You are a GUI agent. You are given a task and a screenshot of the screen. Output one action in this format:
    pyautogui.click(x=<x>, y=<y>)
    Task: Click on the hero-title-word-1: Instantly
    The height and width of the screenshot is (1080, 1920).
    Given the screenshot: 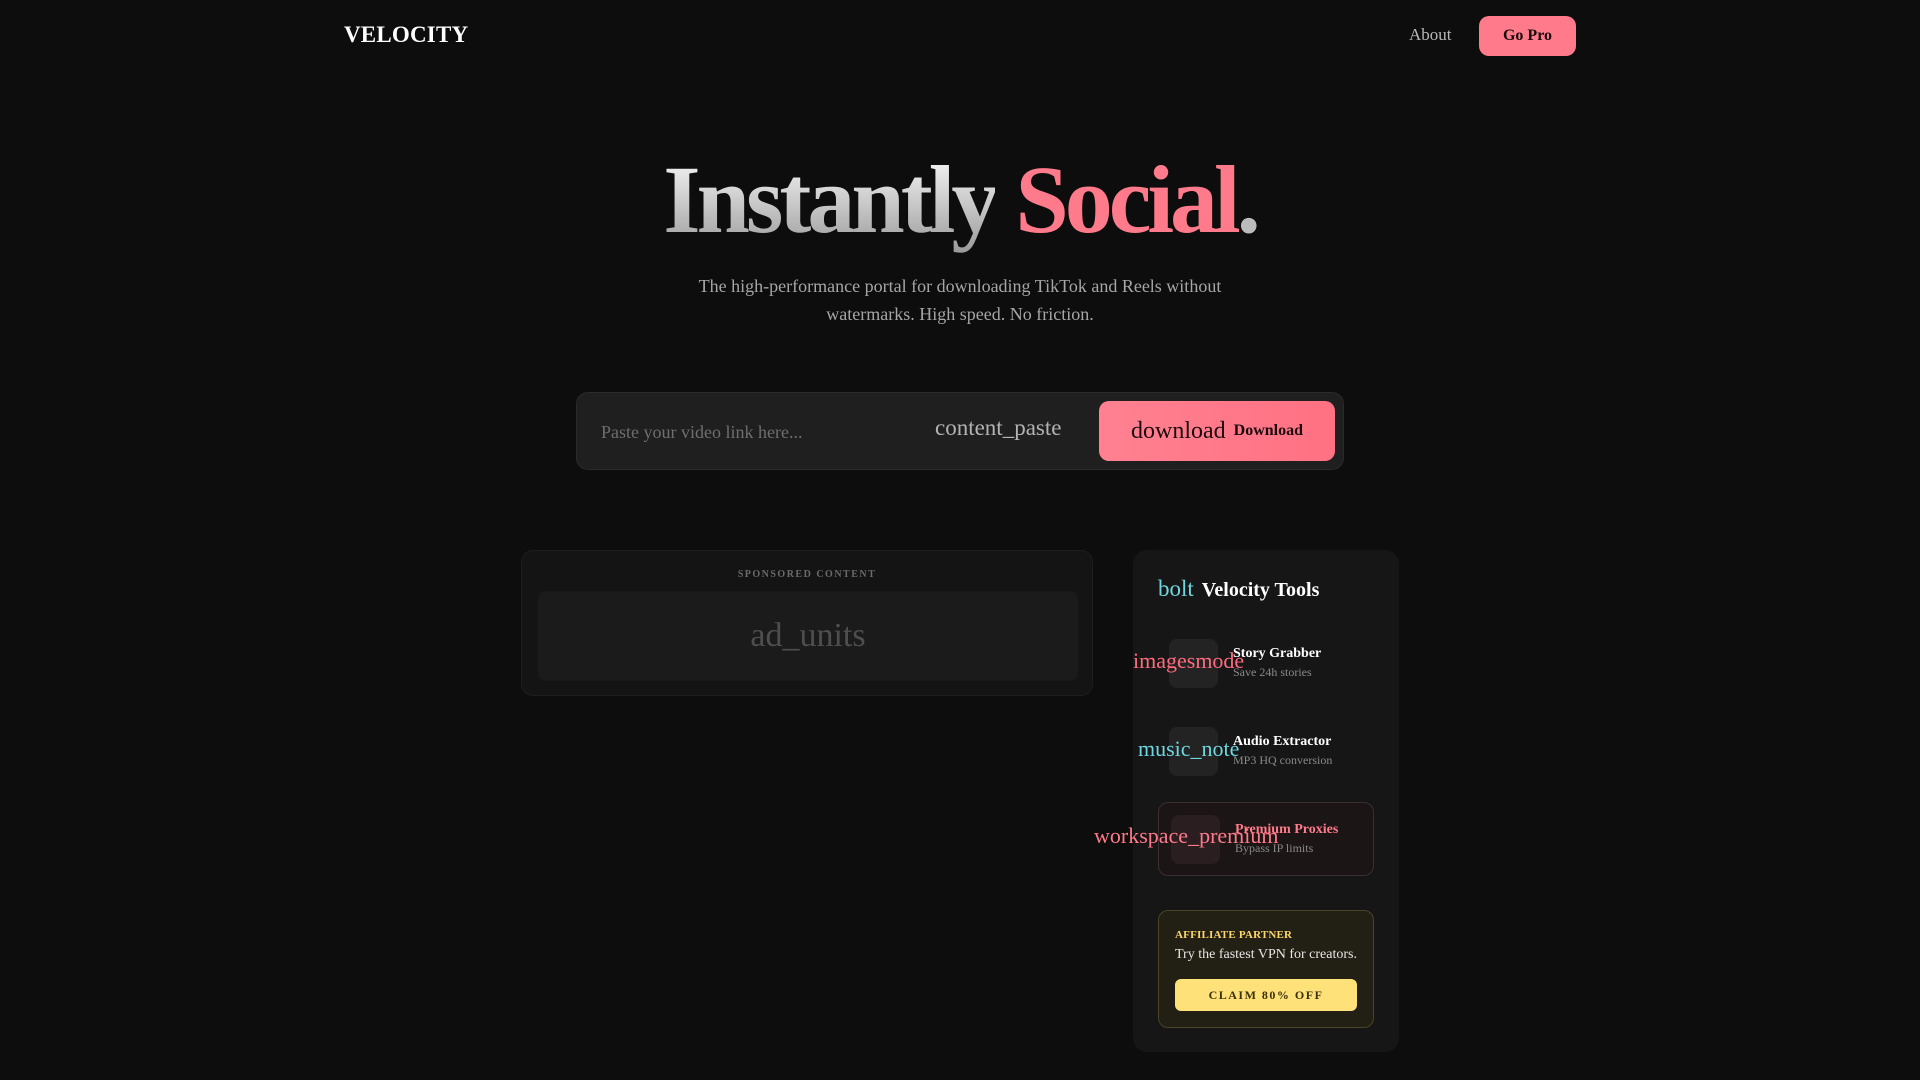 What is the action you would take?
    pyautogui.click(x=831, y=199)
    